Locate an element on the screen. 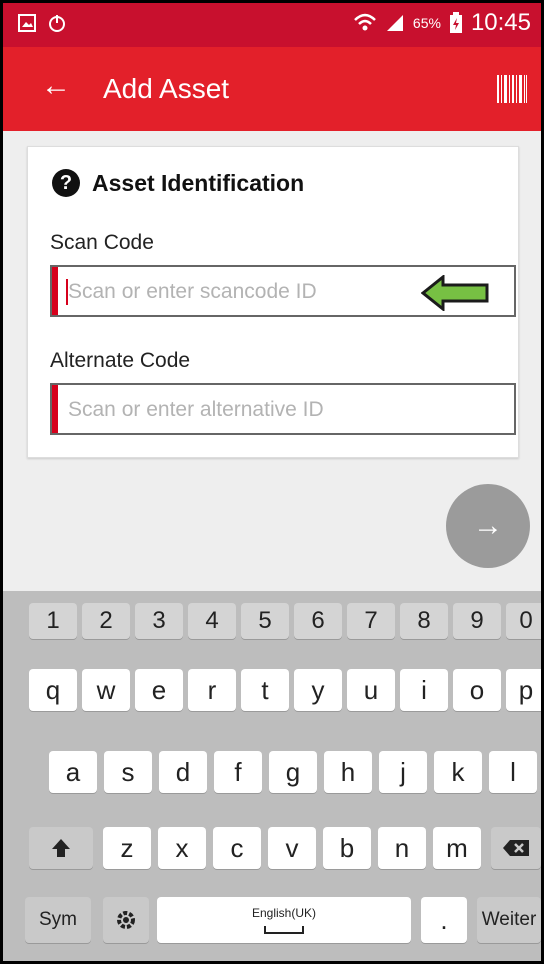  scan-code-input is located at coordinates (258, 292).